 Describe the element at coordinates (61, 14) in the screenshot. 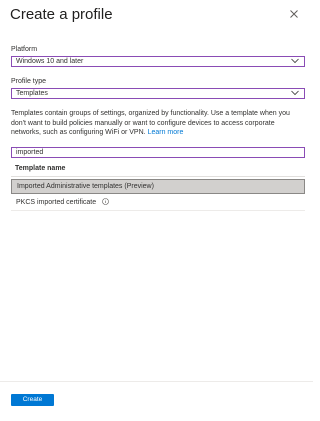

I see `panel-title: Create a profile` at that location.